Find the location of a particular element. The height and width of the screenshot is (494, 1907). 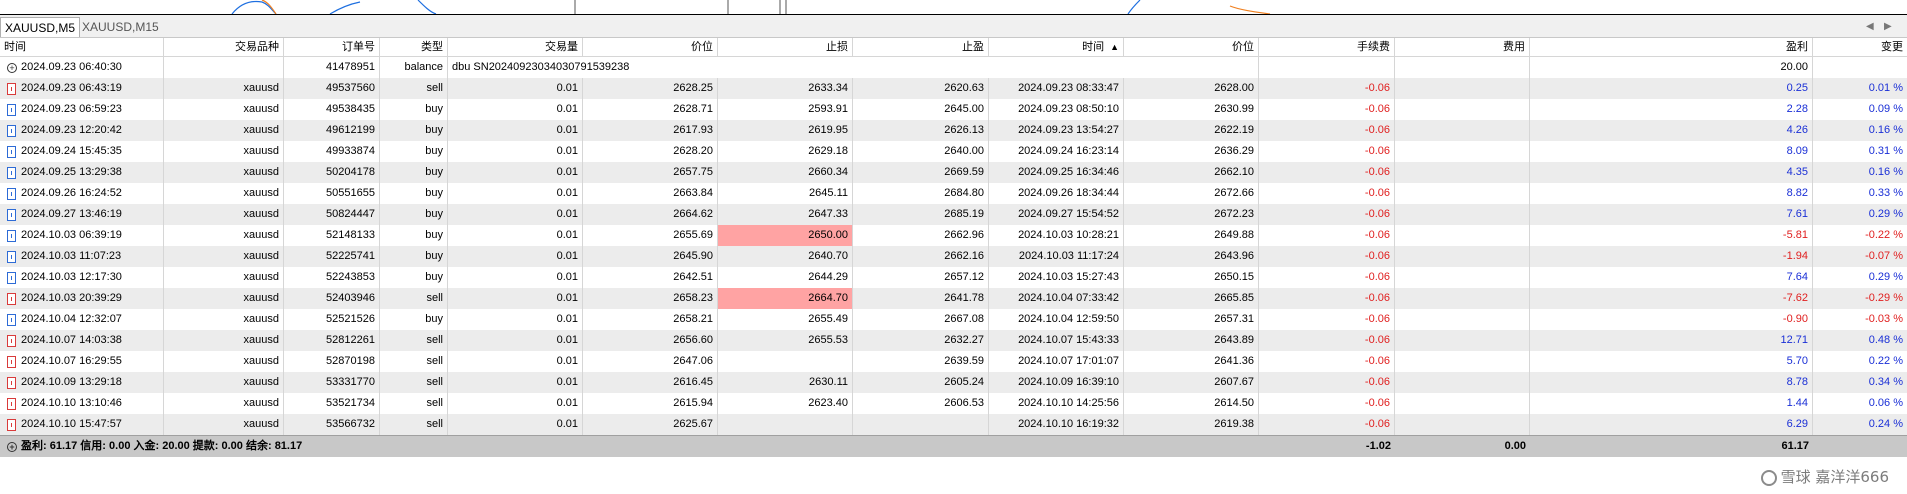

col-header-close-time-label: 时间 is located at coordinates (1093, 47).